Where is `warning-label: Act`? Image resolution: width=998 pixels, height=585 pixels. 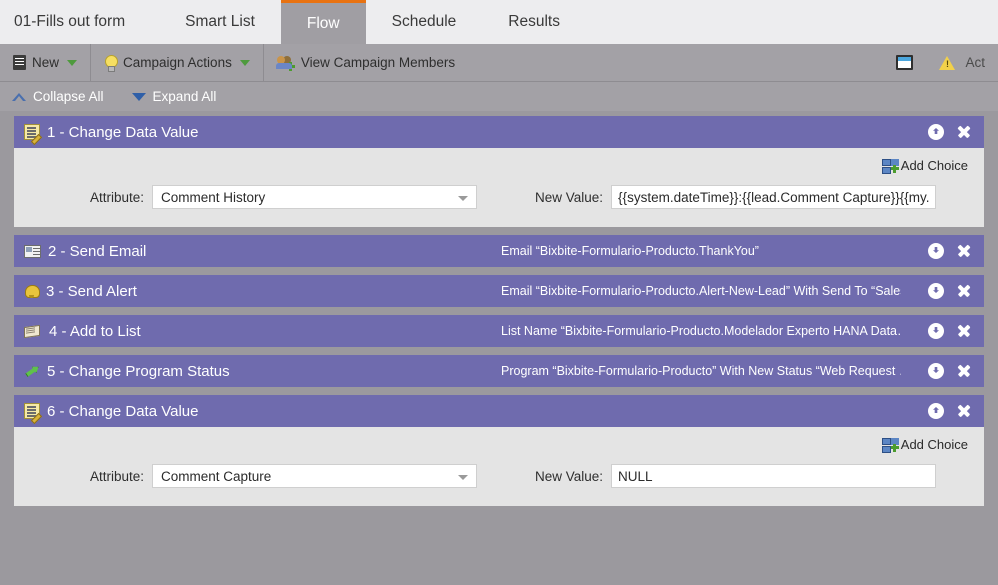
warning-label: Act is located at coordinates (975, 62).